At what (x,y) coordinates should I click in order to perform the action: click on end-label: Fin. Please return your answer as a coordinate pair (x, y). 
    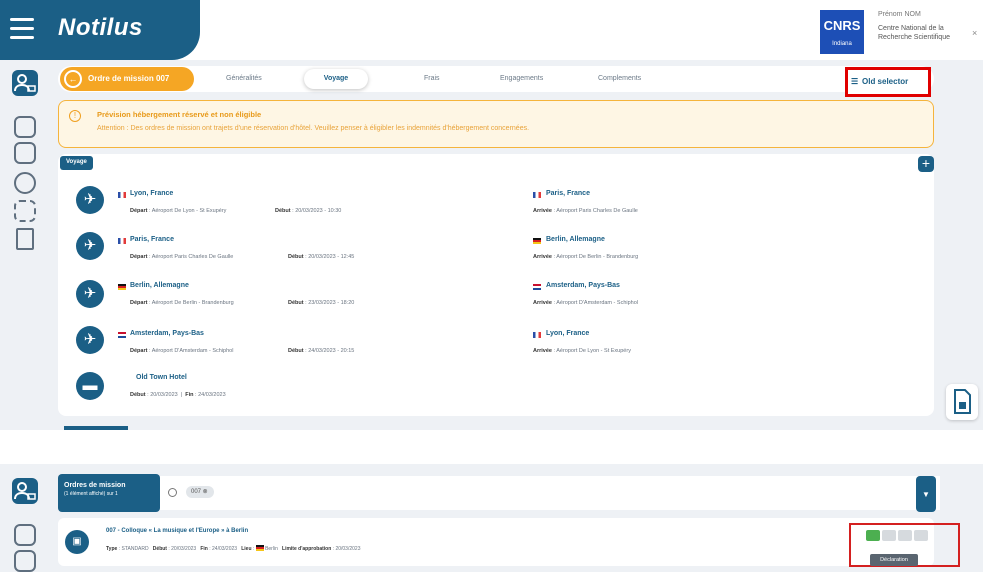
    Looking at the image, I should click on (204, 549).